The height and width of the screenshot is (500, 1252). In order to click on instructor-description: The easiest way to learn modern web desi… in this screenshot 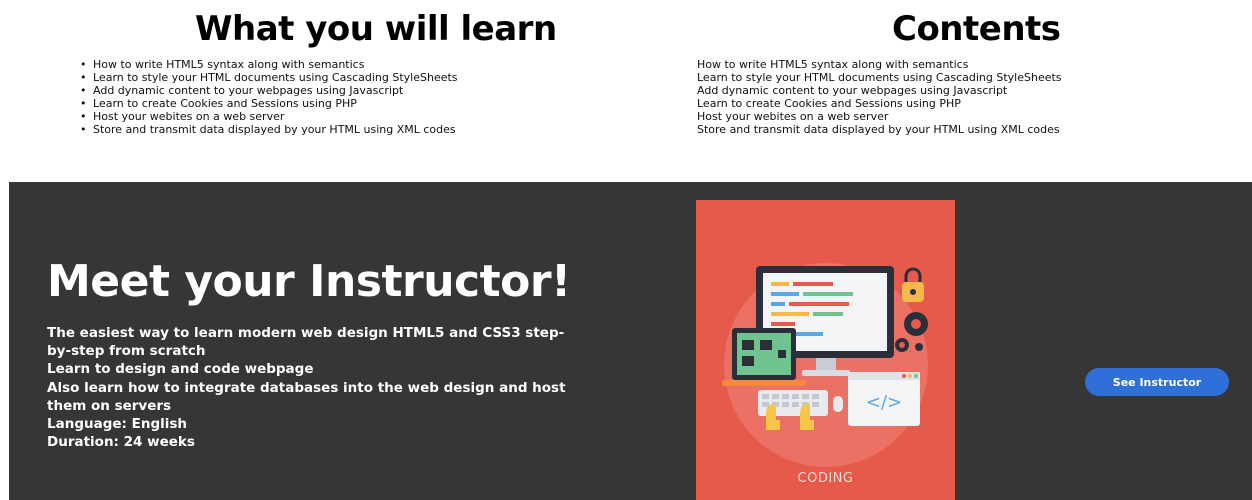, I will do `click(307, 387)`.